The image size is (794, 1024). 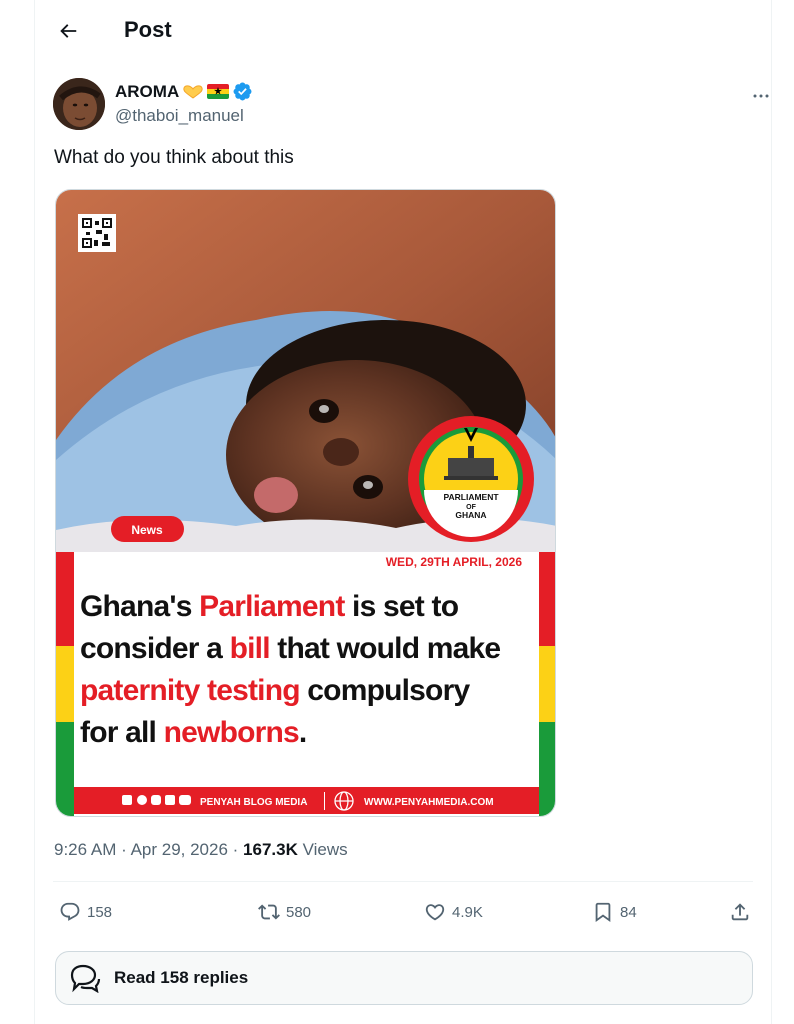 I want to click on views-count: 167.3K, so click(x=270, y=849).